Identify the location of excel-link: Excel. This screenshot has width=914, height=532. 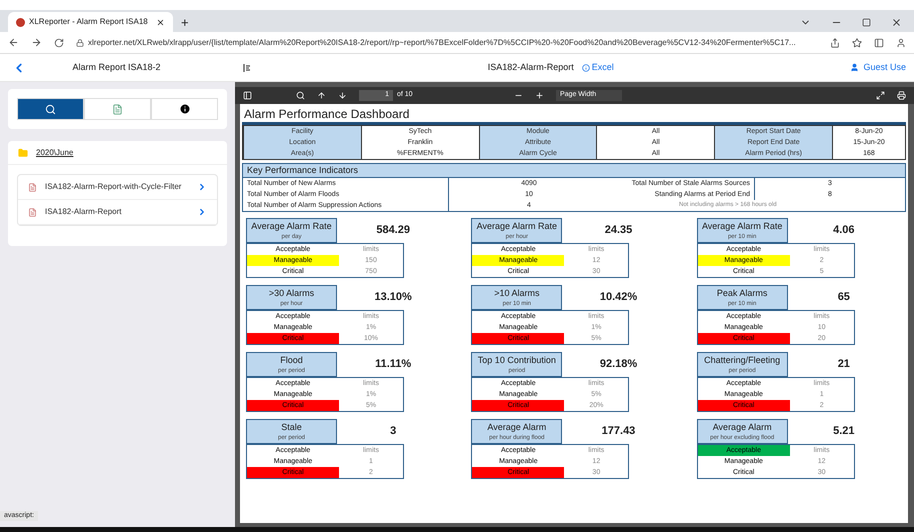
(598, 67).